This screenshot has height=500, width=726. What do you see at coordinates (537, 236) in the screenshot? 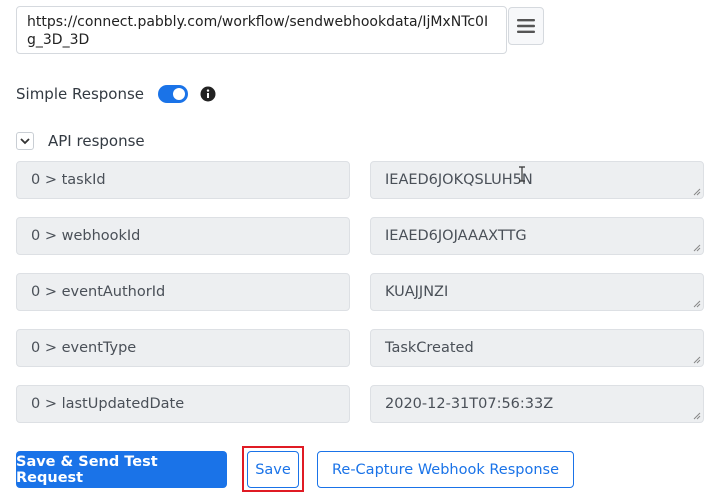
I see `response-value-field: IEAED6JOJAAAXTTG` at bounding box center [537, 236].